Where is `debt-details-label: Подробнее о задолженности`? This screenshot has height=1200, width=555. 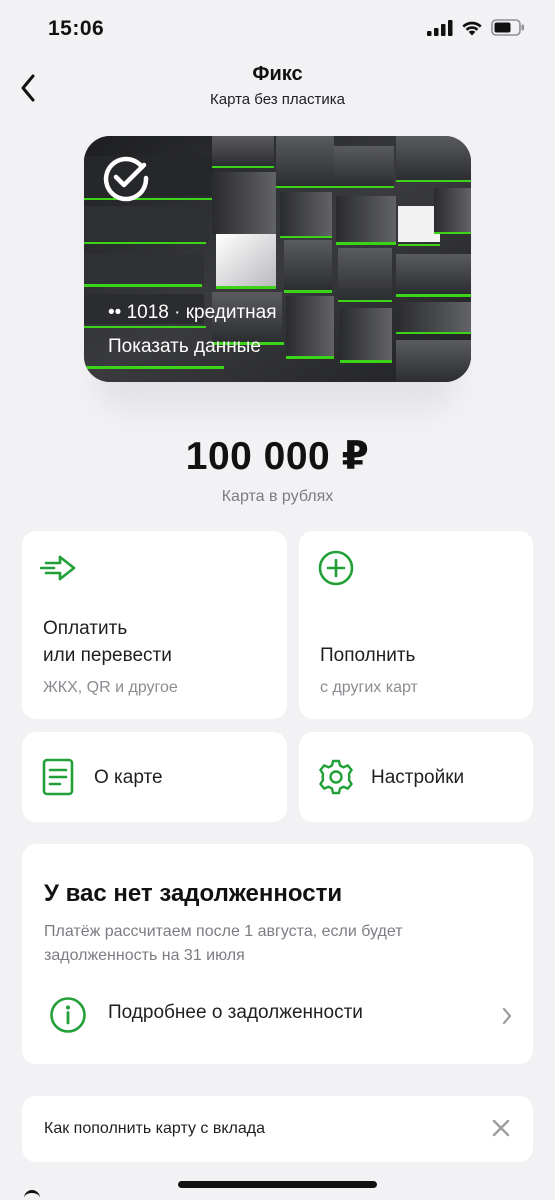
debt-details-label: Подробнее о задолженности is located at coordinates (235, 1012).